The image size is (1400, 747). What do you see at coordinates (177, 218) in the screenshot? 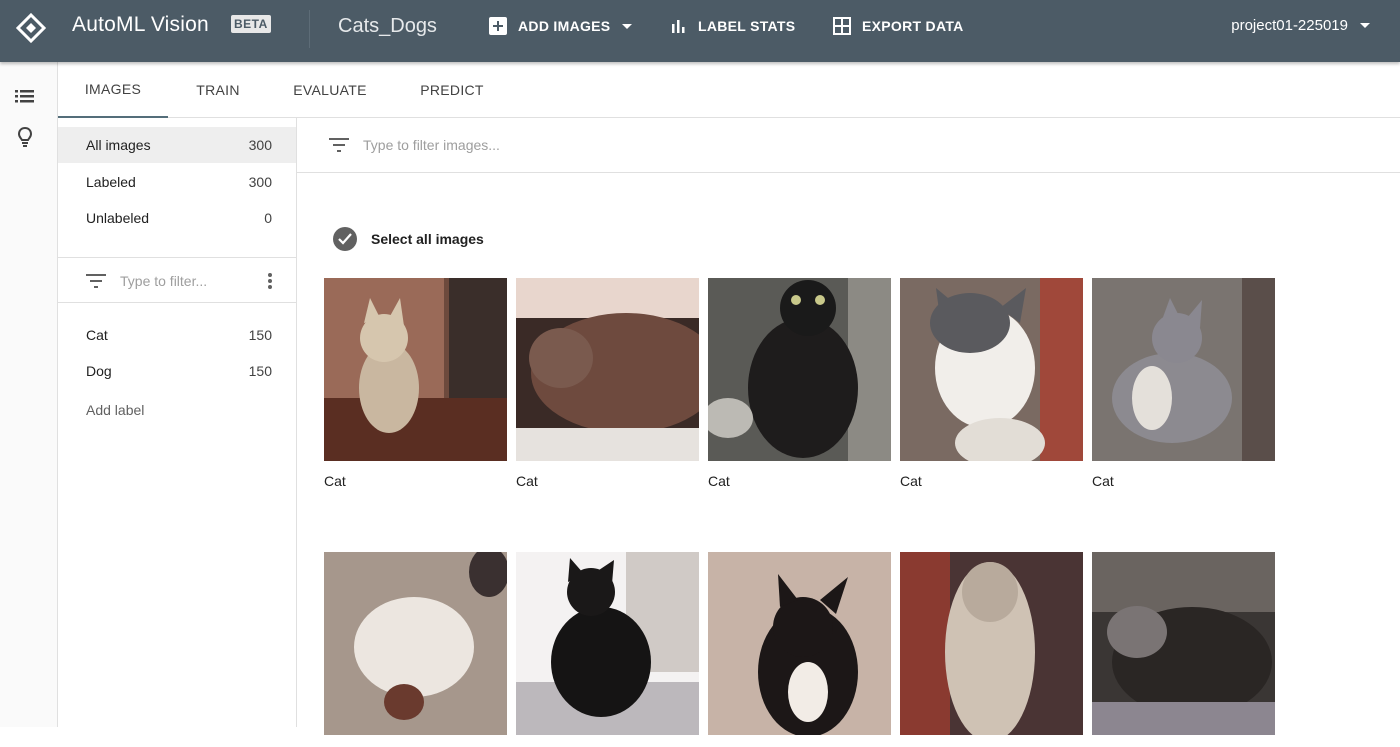
I see `sidebar-item-unlabeled: Unlabeled 0` at bounding box center [177, 218].